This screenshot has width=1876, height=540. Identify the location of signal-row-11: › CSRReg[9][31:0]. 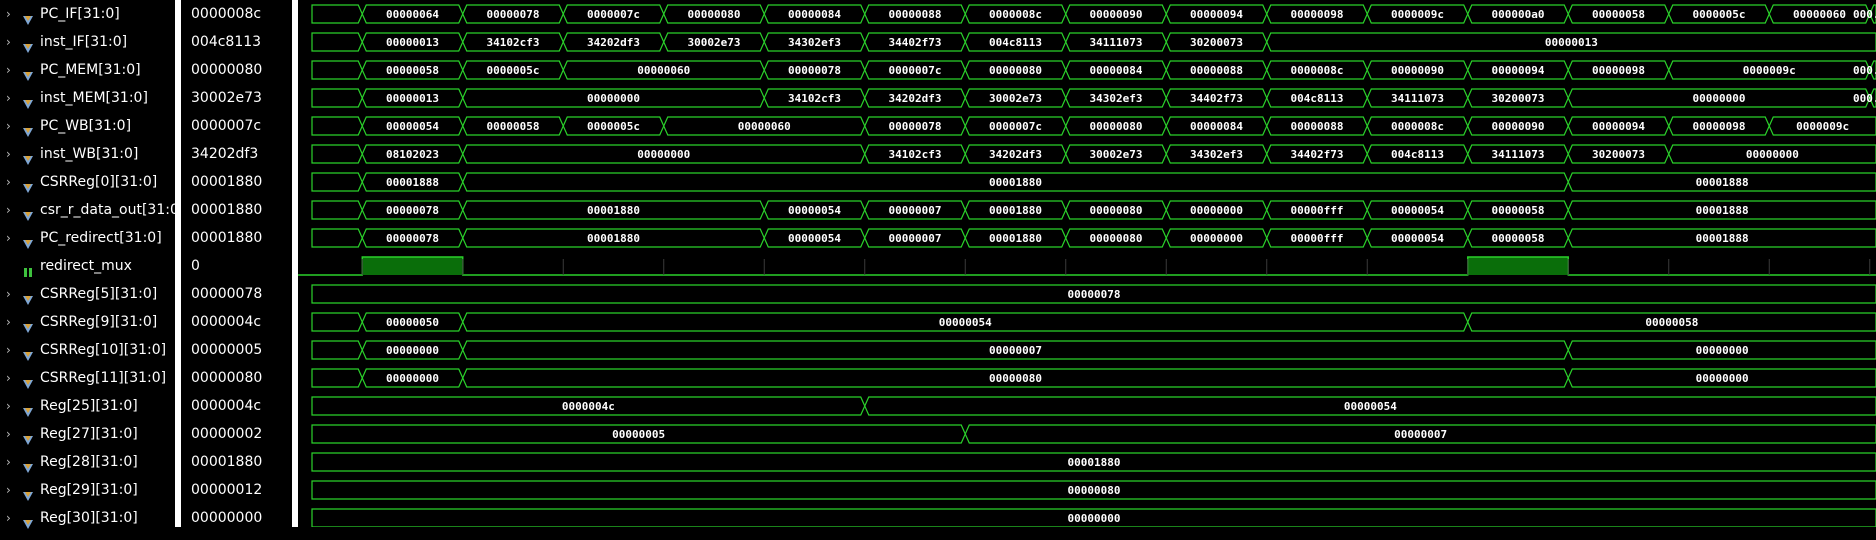
(87, 322).